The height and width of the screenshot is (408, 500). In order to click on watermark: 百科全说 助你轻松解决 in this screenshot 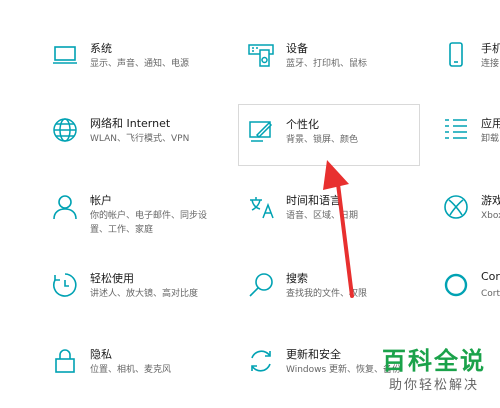, I will do `click(434, 367)`.